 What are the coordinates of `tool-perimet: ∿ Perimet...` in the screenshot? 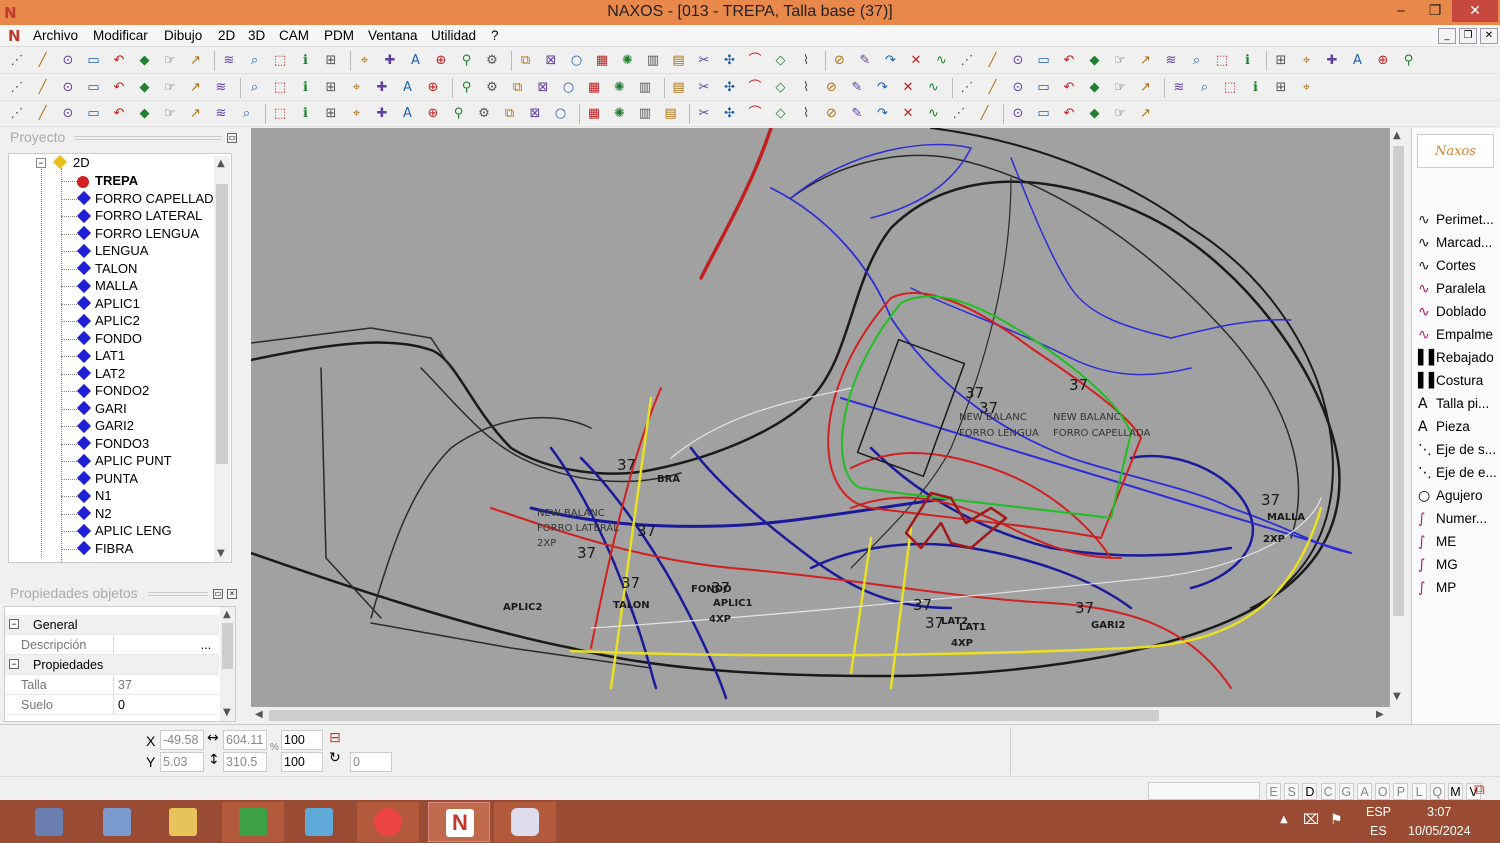 It's located at (1456, 220).